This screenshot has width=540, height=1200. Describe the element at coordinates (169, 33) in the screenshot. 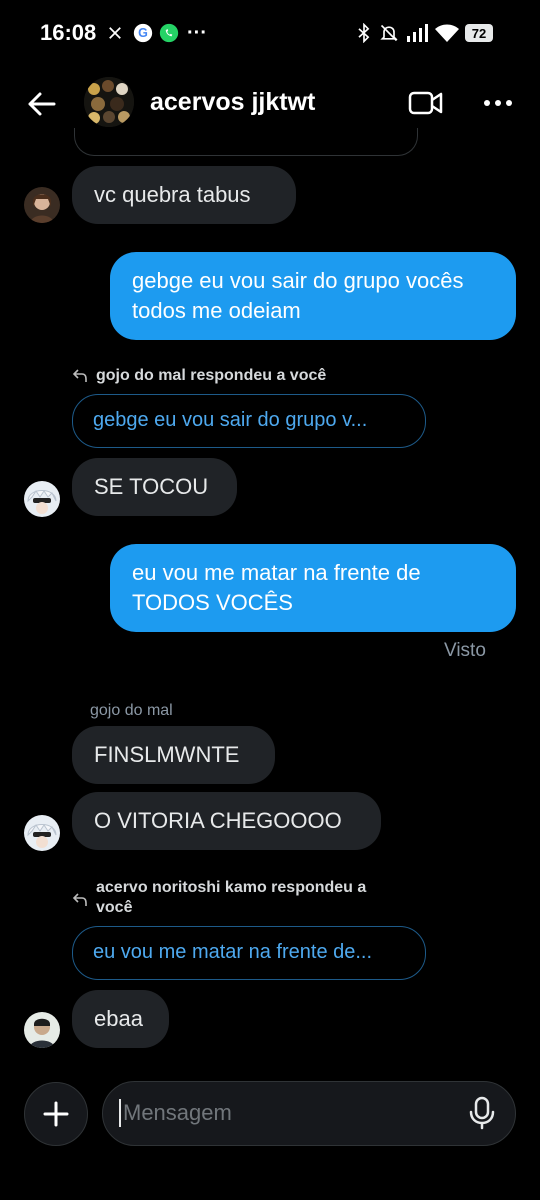

I see `whatsapp-icon` at that location.